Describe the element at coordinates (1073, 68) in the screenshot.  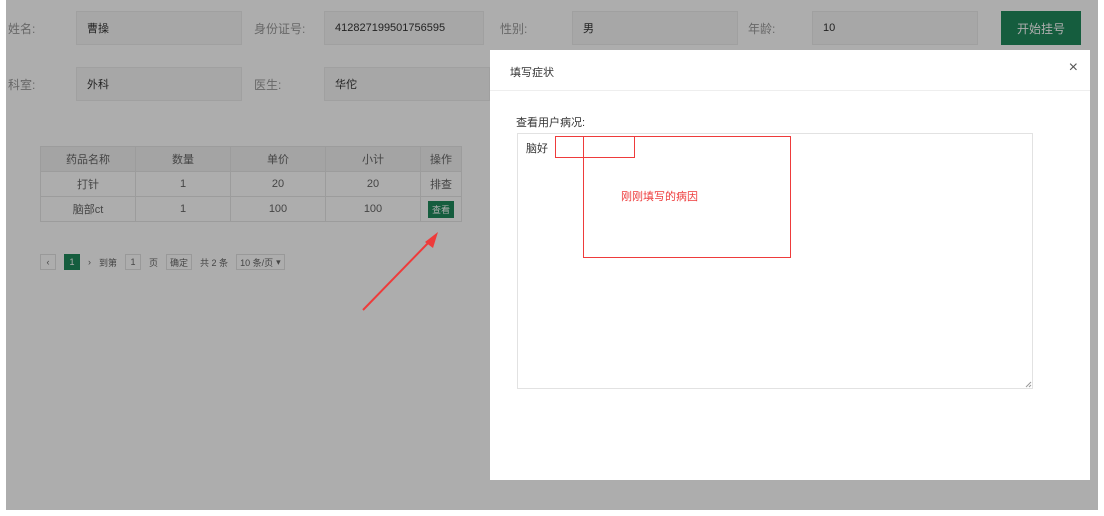
I see `close-icon: ×` at that location.